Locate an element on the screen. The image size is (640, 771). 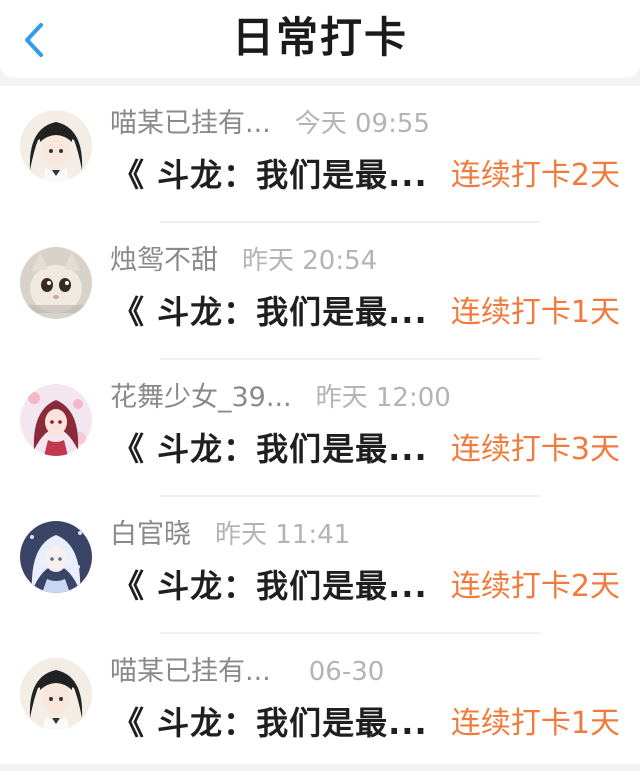
header-bar: 日常打卡 is located at coordinates (320, 39).